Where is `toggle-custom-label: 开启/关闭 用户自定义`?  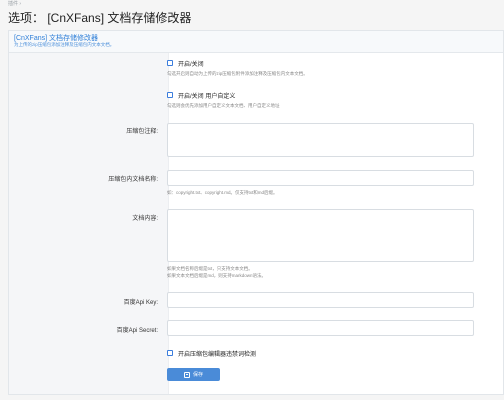 toggle-custom-label: 开启/关闭 用户自定义 is located at coordinates (206, 95).